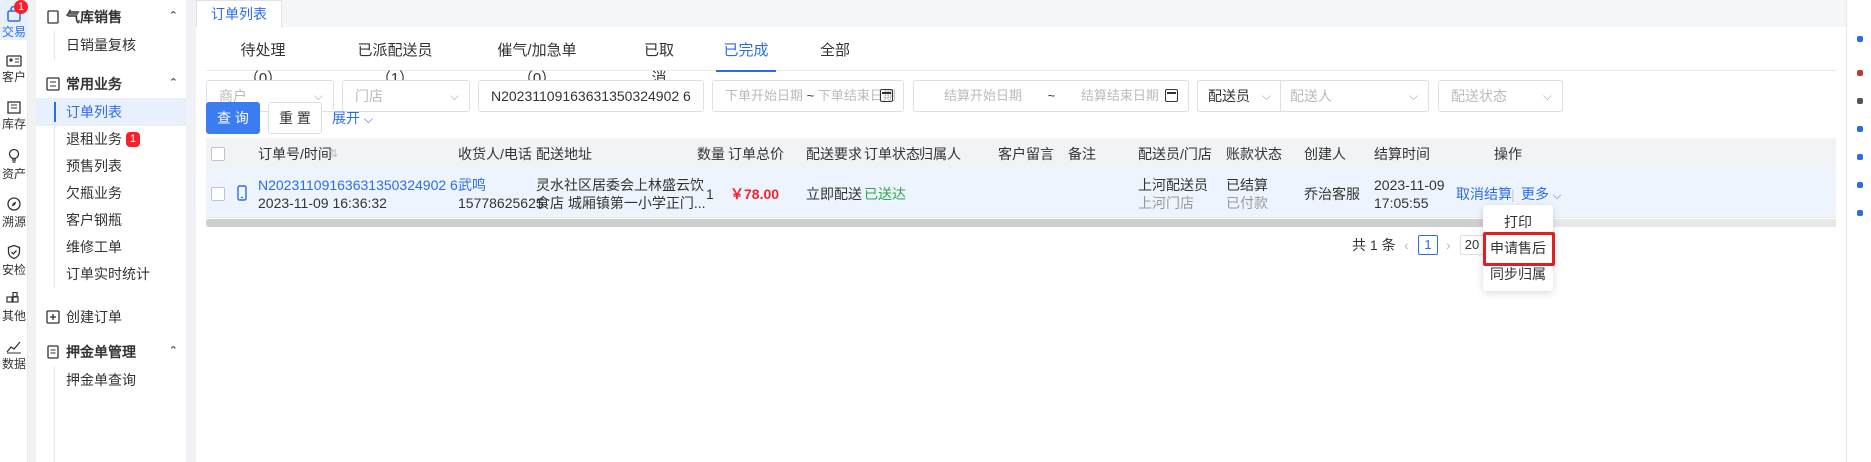 This screenshot has width=1871, height=462. I want to click on sidebar-item-label: 订单列表, so click(94, 112).